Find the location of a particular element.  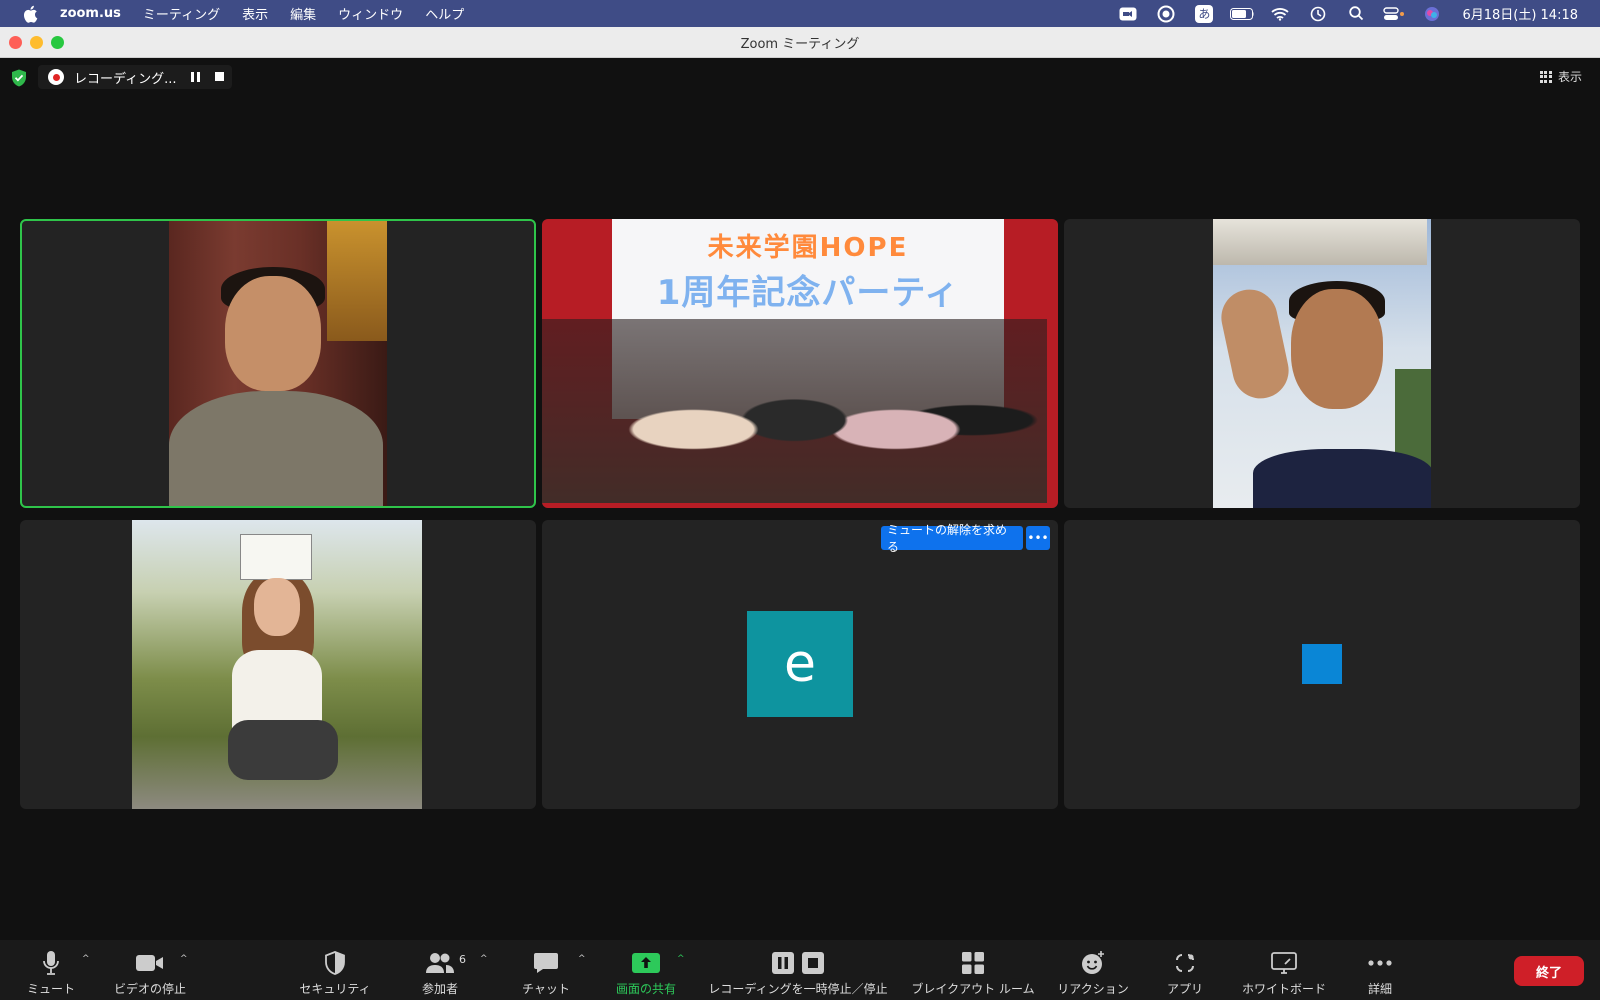

video-tile-group: 未来学園HOPE 1周年記念パーティ is located at coordinates (800, 363).